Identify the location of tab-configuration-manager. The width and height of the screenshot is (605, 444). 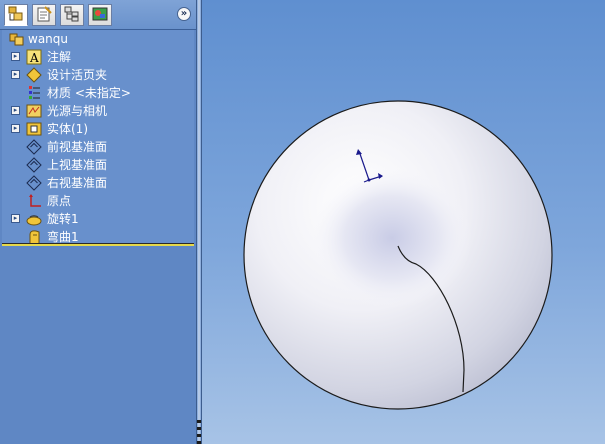
(72, 15).